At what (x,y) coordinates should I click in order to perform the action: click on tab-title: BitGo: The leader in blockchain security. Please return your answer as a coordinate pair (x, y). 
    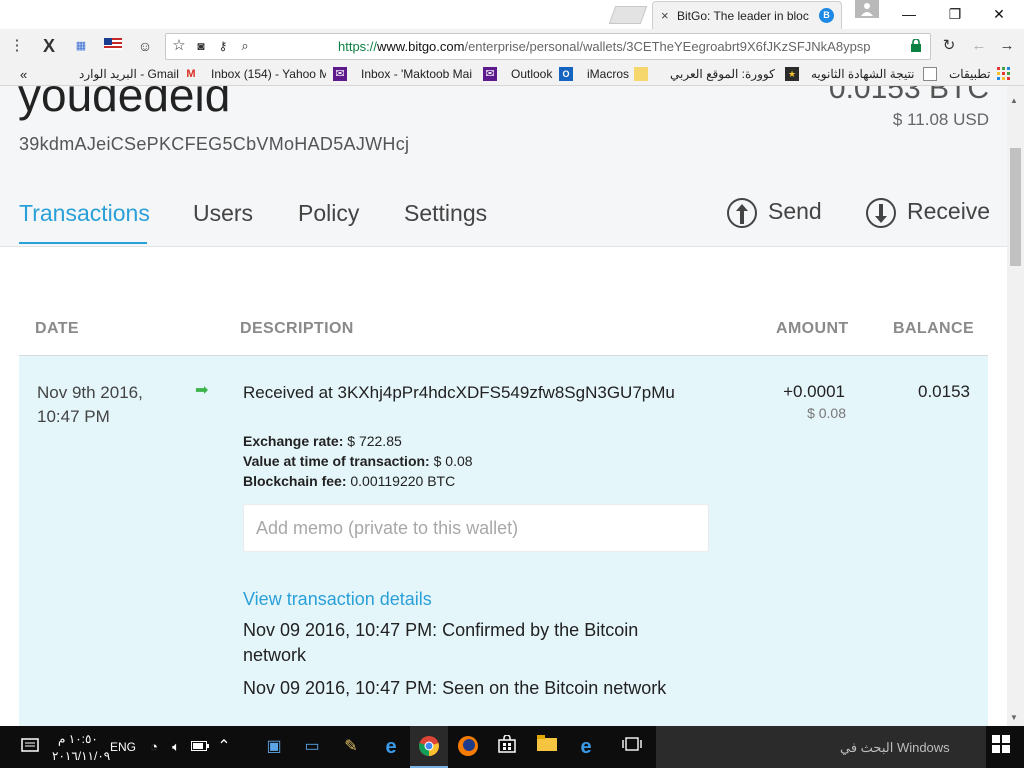
    Looking at the image, I should click on (743, 16).